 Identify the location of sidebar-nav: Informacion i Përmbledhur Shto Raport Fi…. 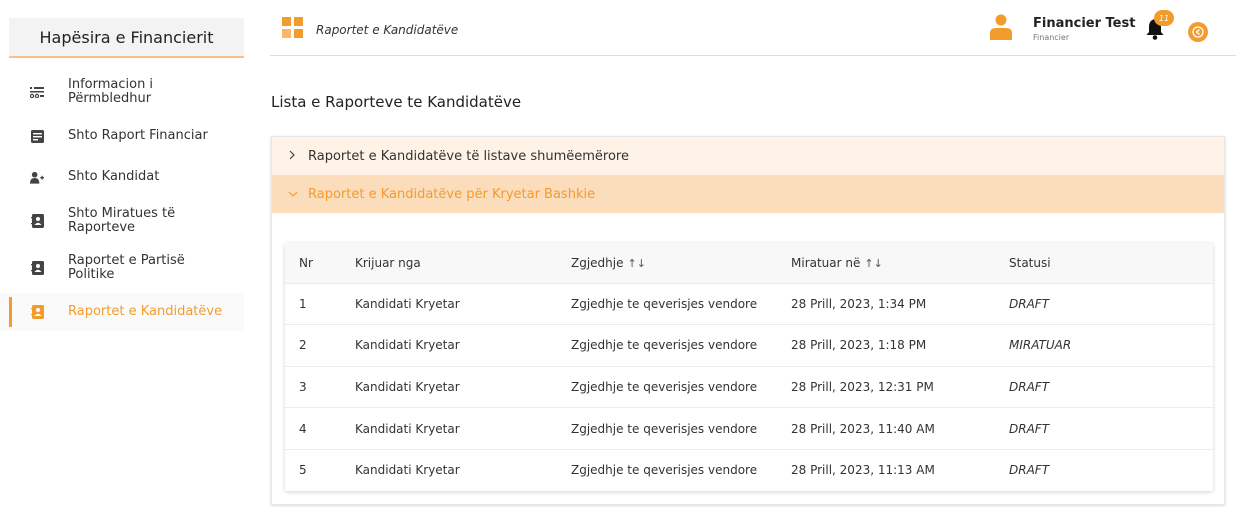
(122, 202).